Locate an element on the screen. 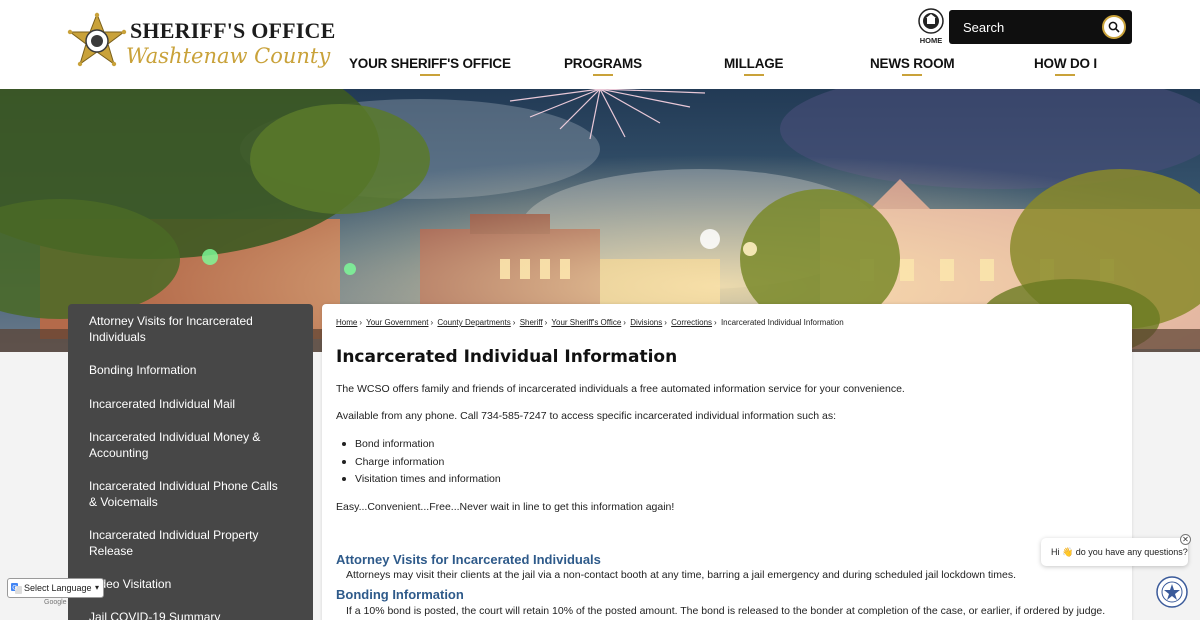 This screenshot has height=620, width=1200. nav-programs: PROGRAMS is located at coordinates (603, 66).